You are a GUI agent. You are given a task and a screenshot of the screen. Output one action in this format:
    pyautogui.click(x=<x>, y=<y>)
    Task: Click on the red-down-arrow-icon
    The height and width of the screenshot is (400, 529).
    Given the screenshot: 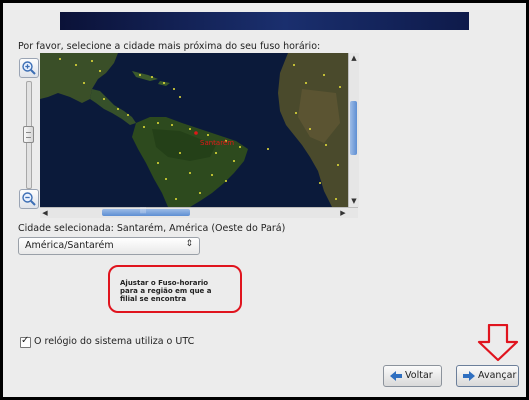 What is the action you would take?
    pyautogui.click(x=498, y=343)
    